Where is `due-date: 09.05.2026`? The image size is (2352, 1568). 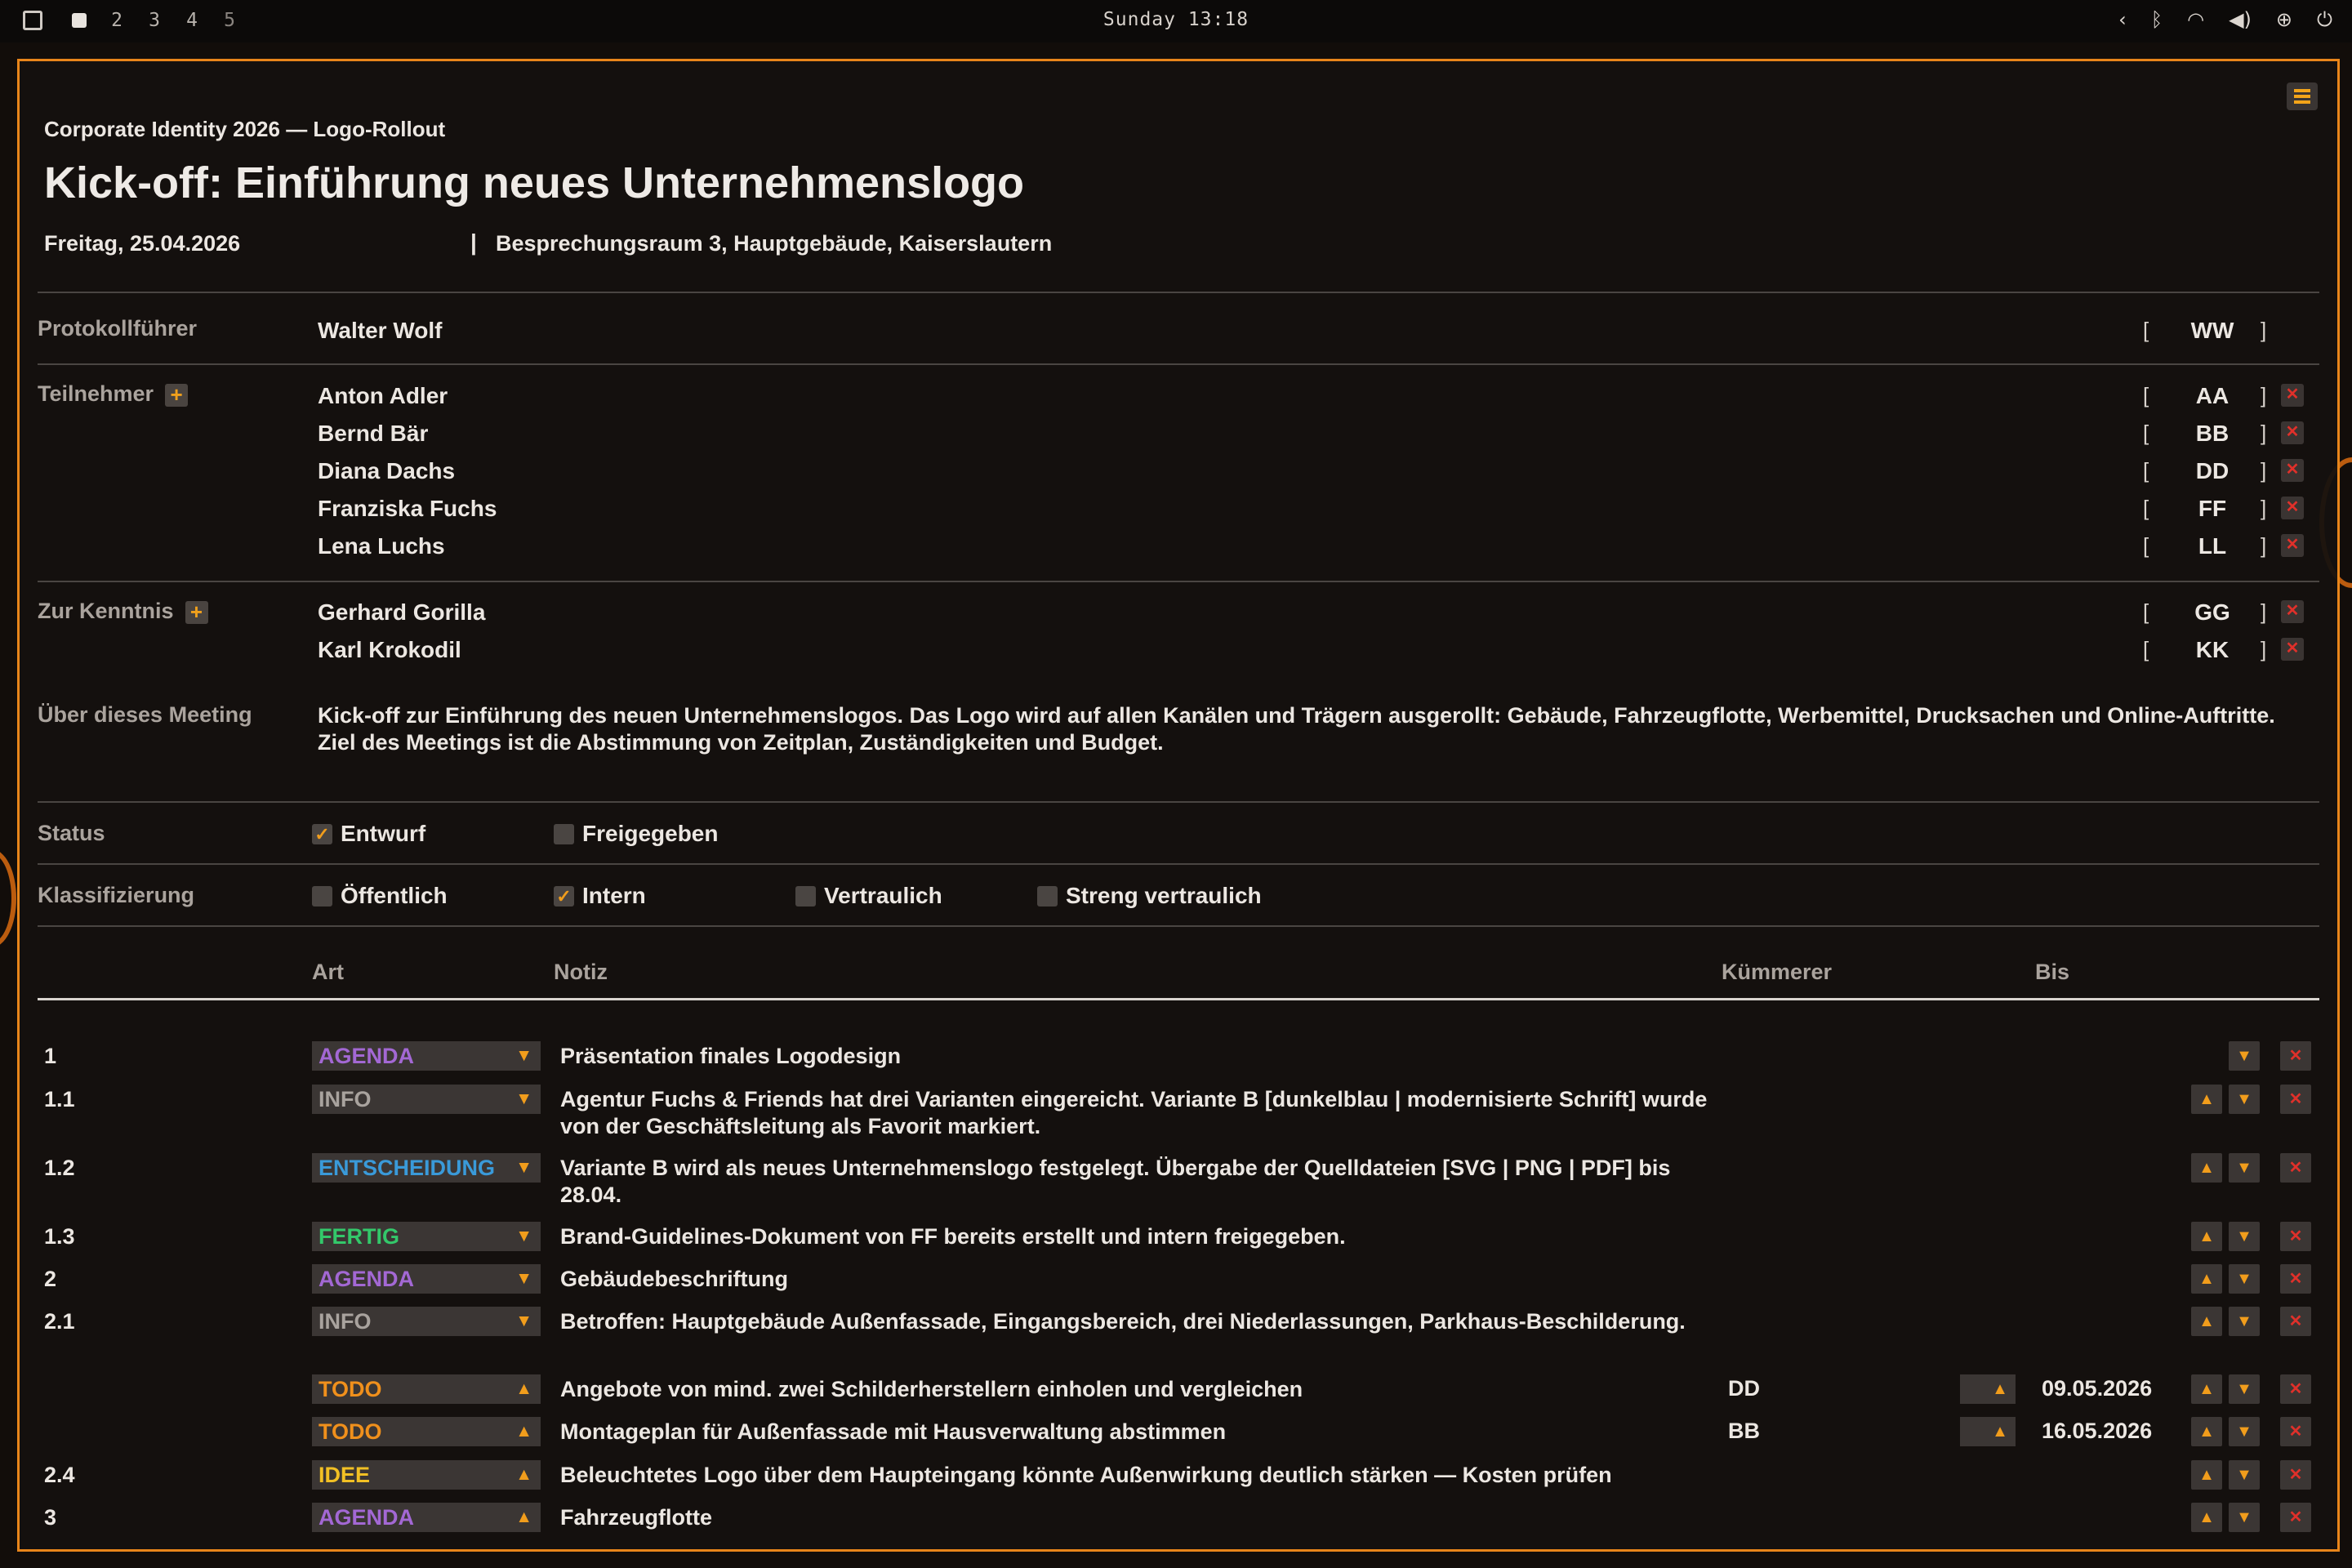 due-date: 09.05.2026 is located at coordinates (2097, 1388).